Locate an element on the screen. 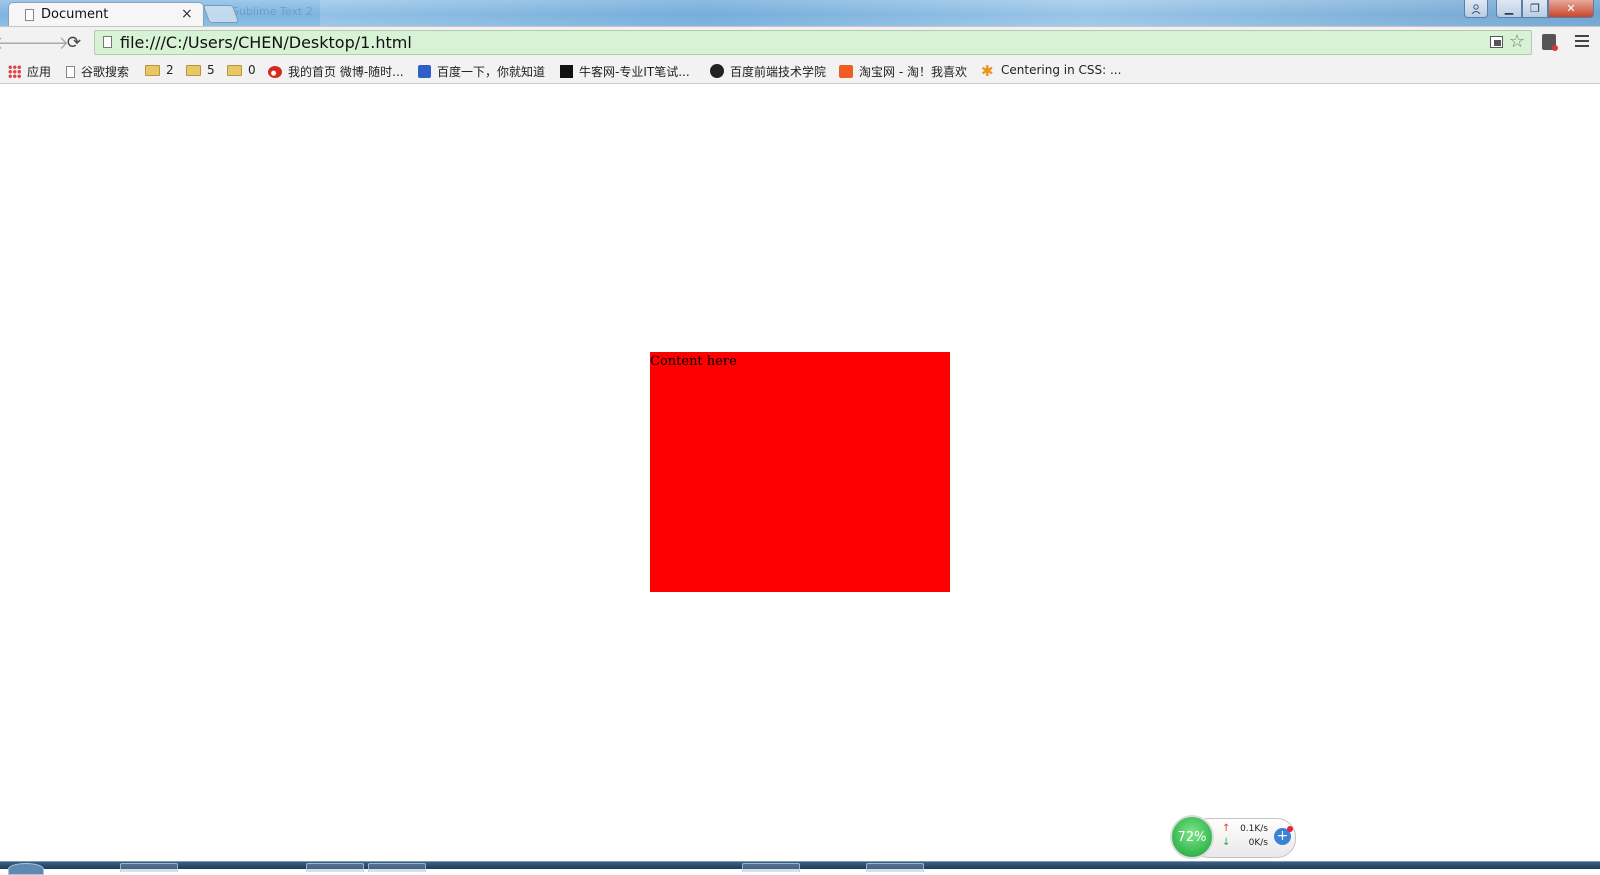 This screenshot has height=875, width=1600. extension-icon is located at coordinates (1550, 42).